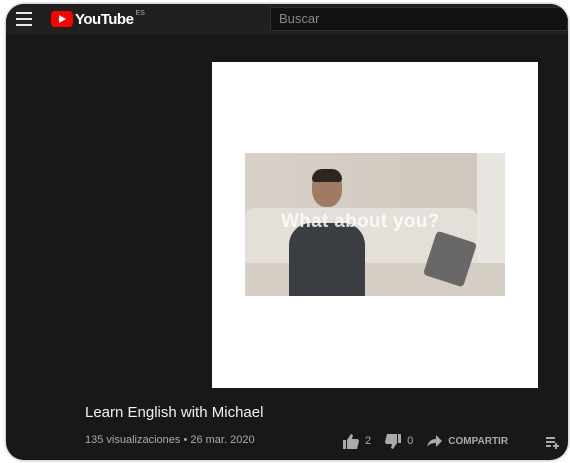  Describe the element at coordinates (104, 19) in the screenshot. I see `logo-text: YouTube` at that location.